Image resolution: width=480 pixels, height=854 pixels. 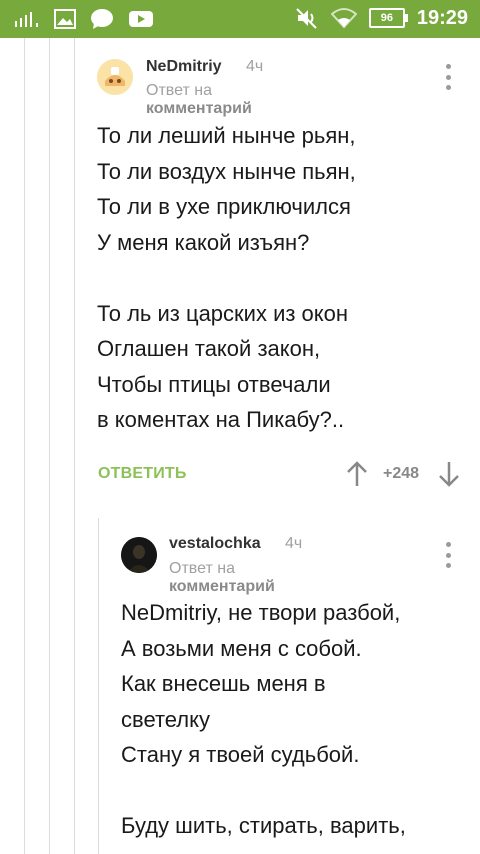 I want to click on comment-author: NeDmitriy, so click(x=184, y=67).